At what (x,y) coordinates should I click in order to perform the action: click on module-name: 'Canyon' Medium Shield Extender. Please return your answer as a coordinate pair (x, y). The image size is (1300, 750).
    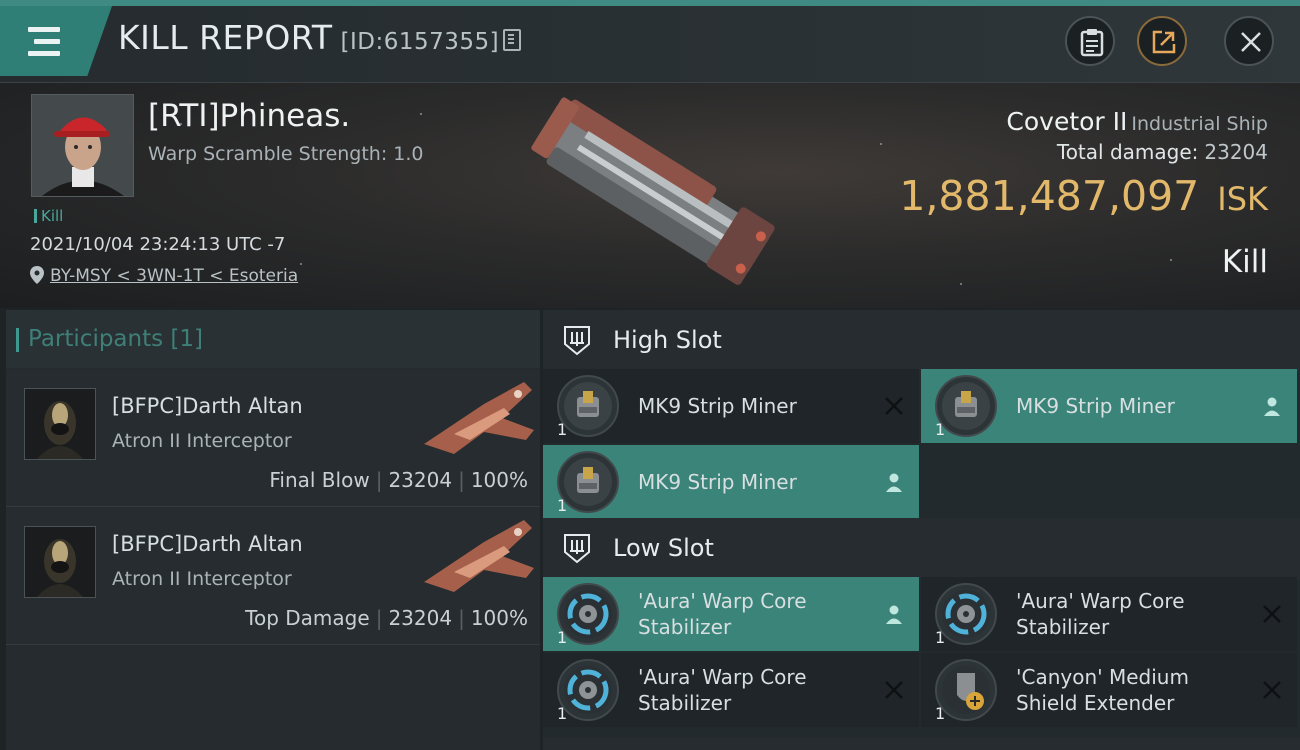
    Looking at the image, I should click on (1102, 690).